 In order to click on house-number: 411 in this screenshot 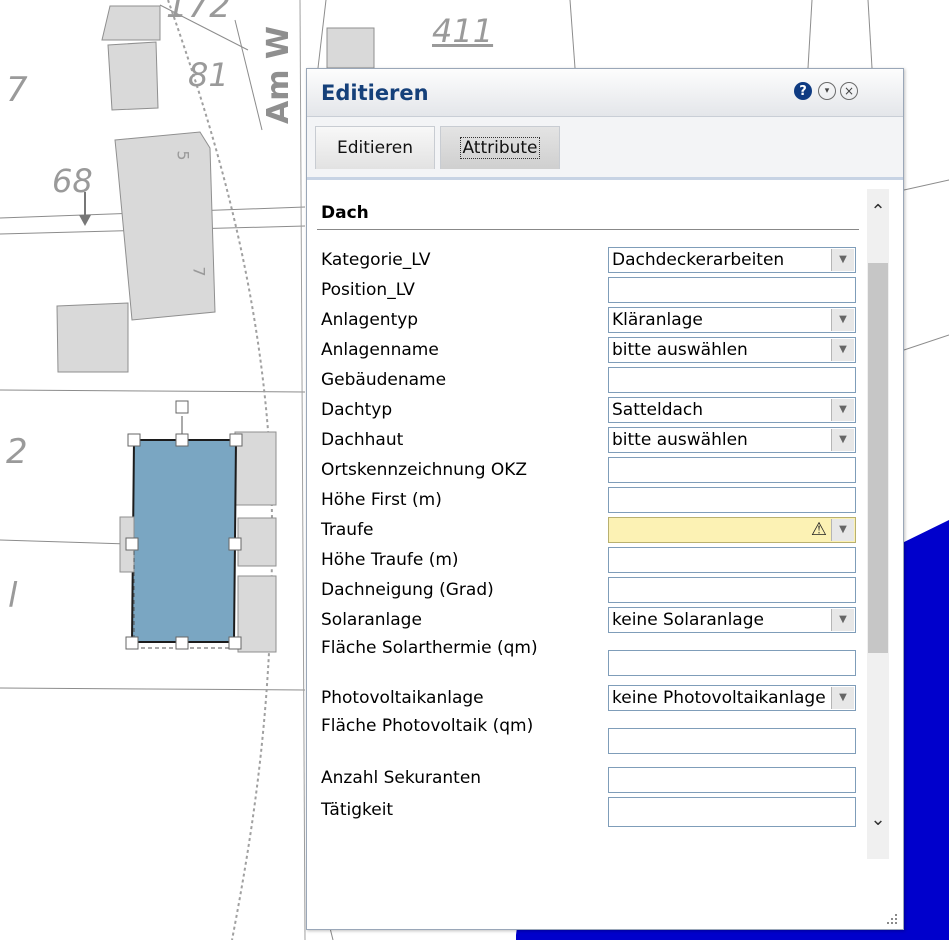, I will do `click(463, 31)`.